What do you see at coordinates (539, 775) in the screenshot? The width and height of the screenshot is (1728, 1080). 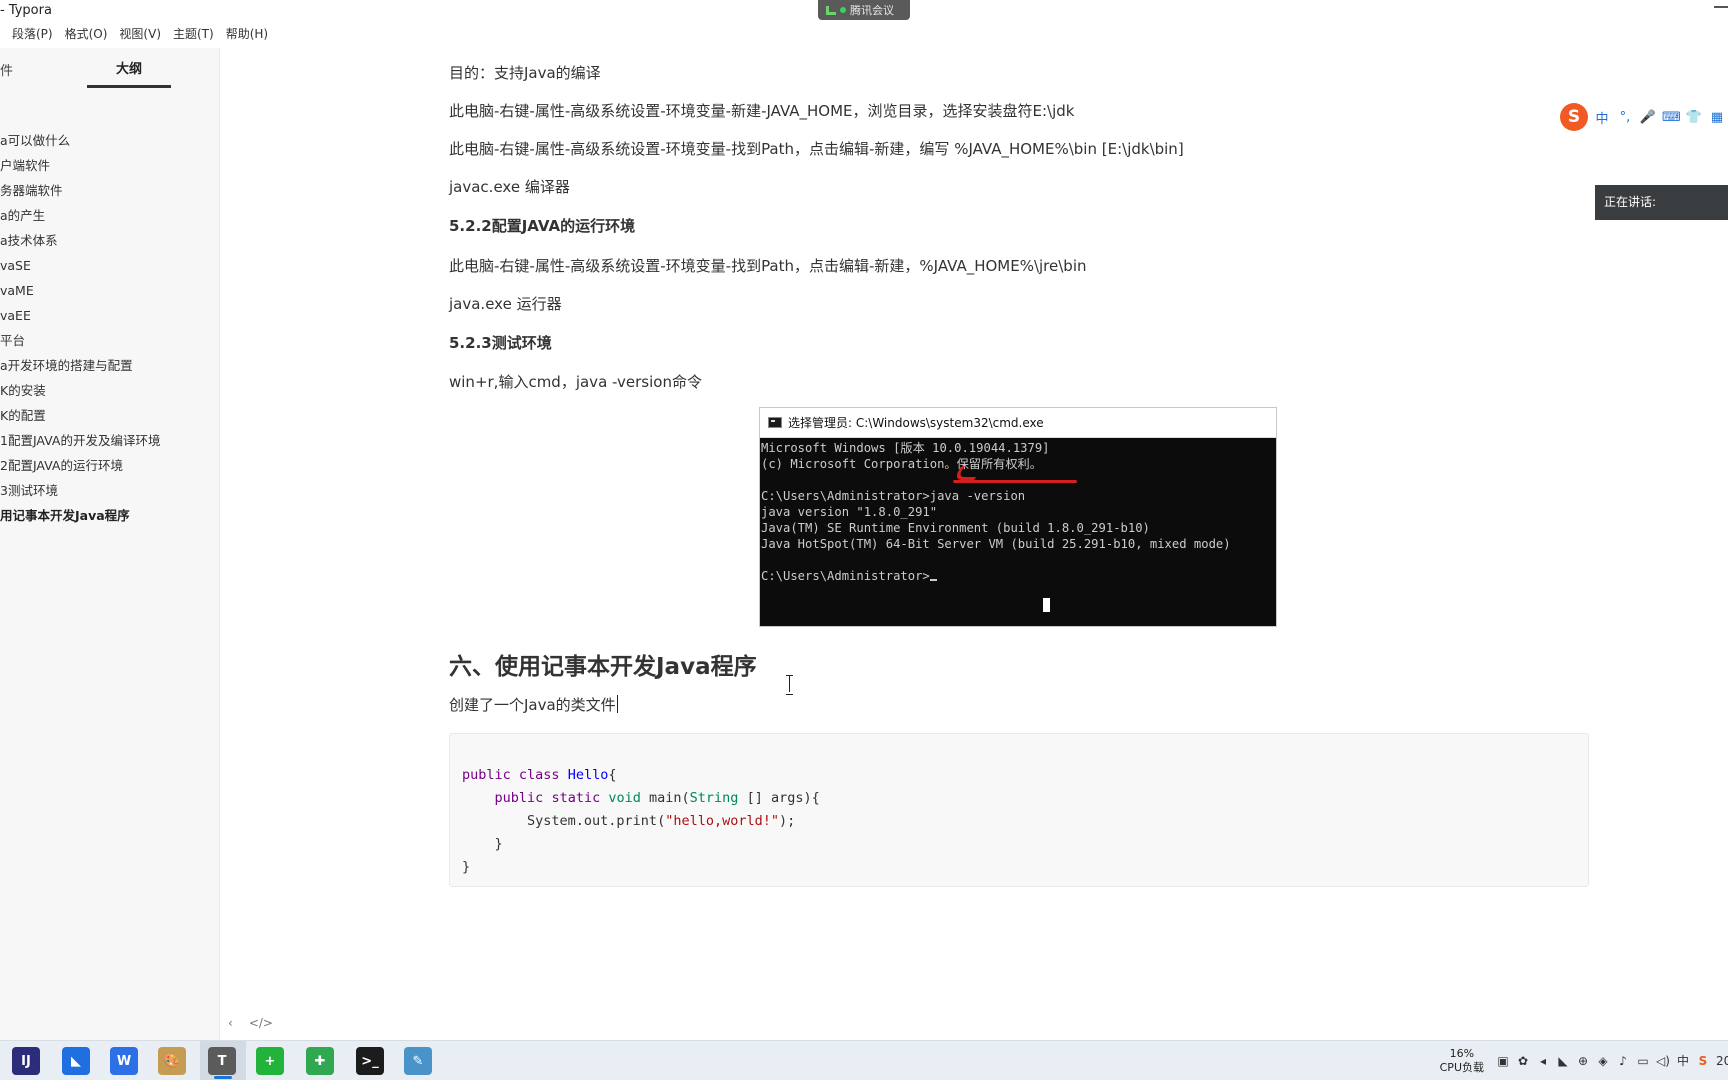 I see `code-token: class` at bounding box center [539, 775].